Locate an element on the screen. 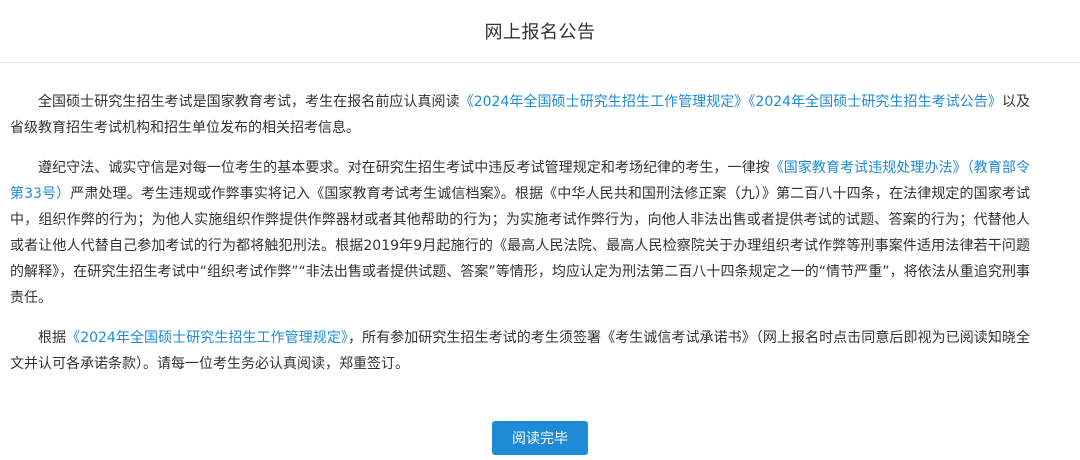 The image size is (1080, 460). dialog-header: 网上报名公告 is located at coordinates (540, 31).